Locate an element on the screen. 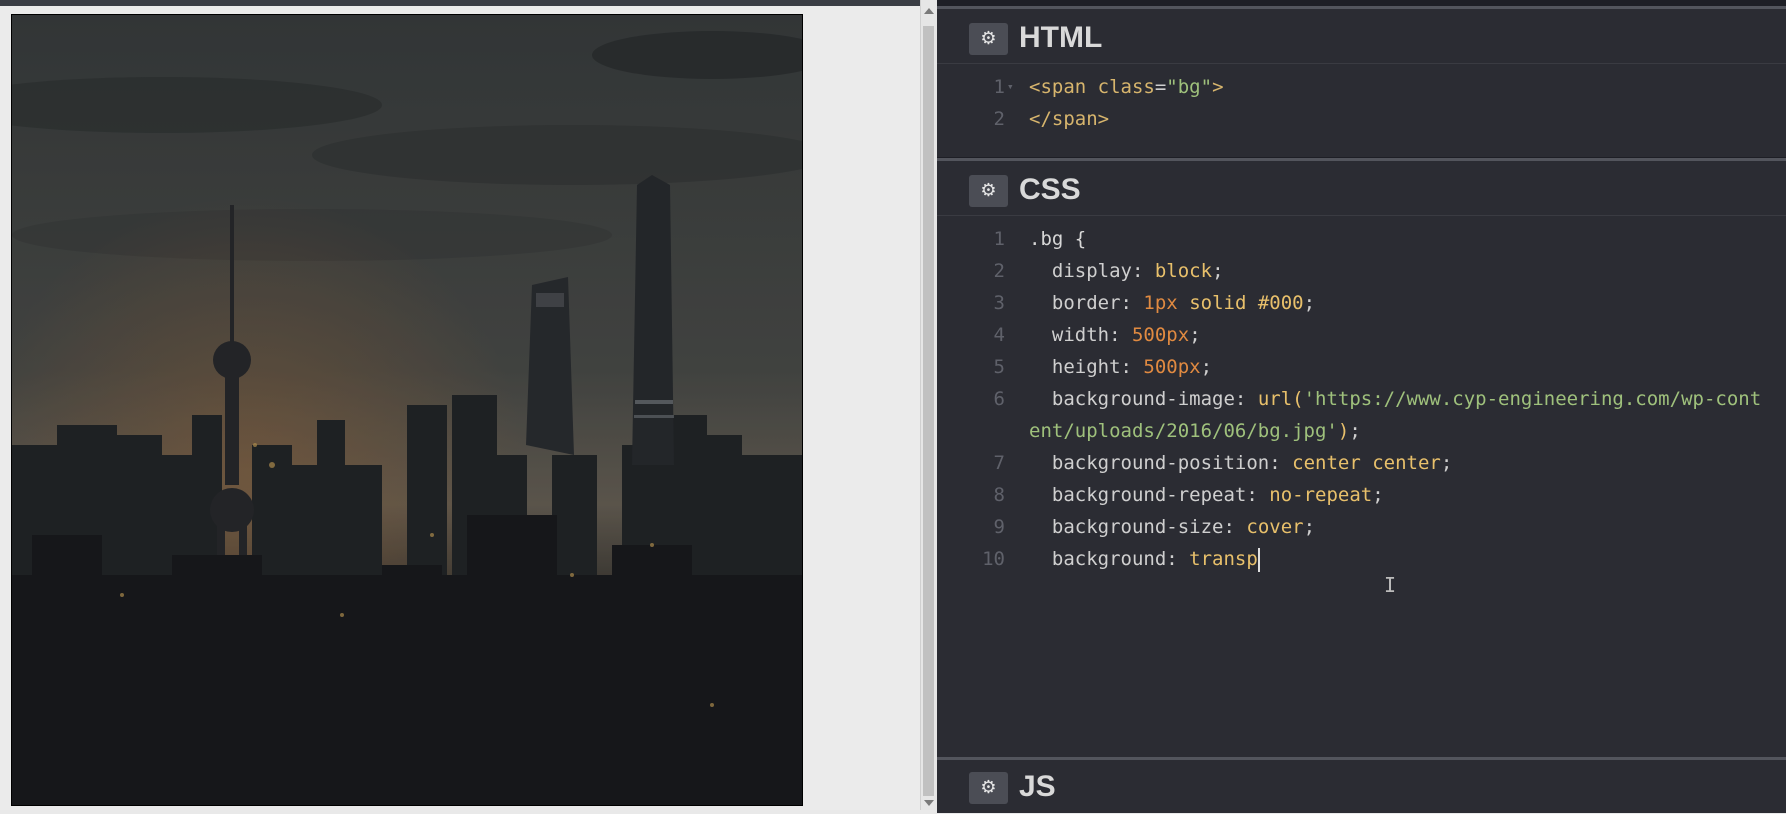 The height and width of the screenshot is (814, 1786). html-settings-button: ⚙ is located at coordinates (988, 39).